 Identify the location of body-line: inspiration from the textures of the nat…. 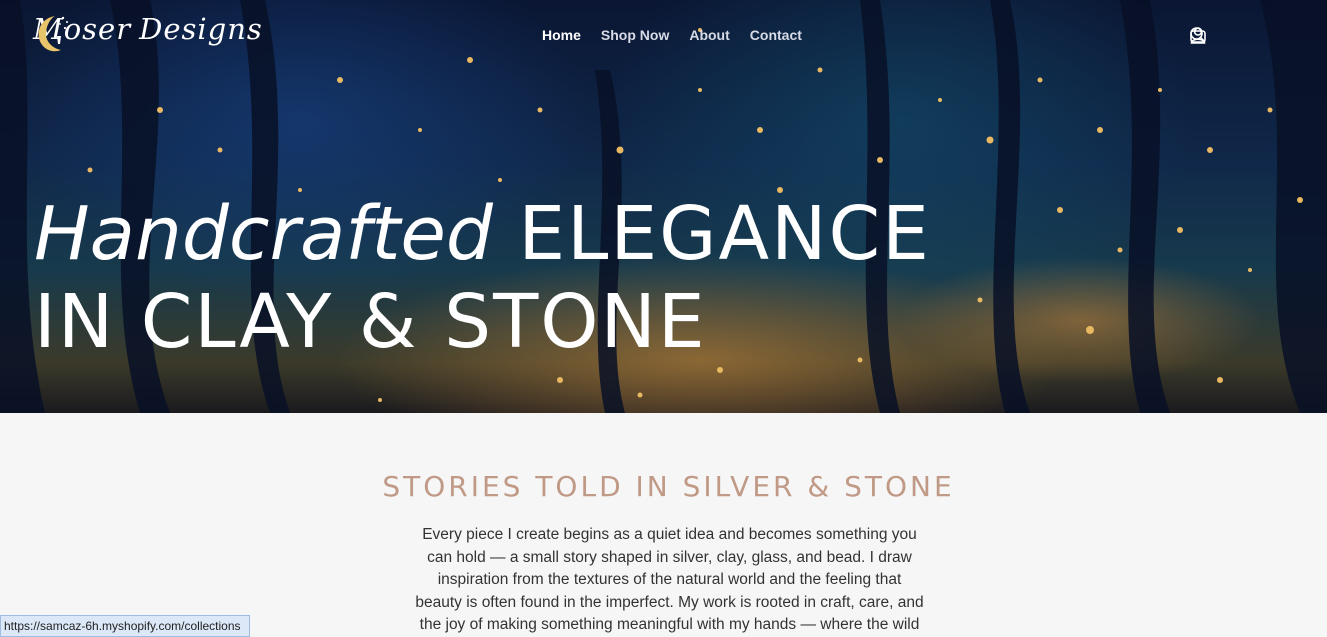
(669, 579).